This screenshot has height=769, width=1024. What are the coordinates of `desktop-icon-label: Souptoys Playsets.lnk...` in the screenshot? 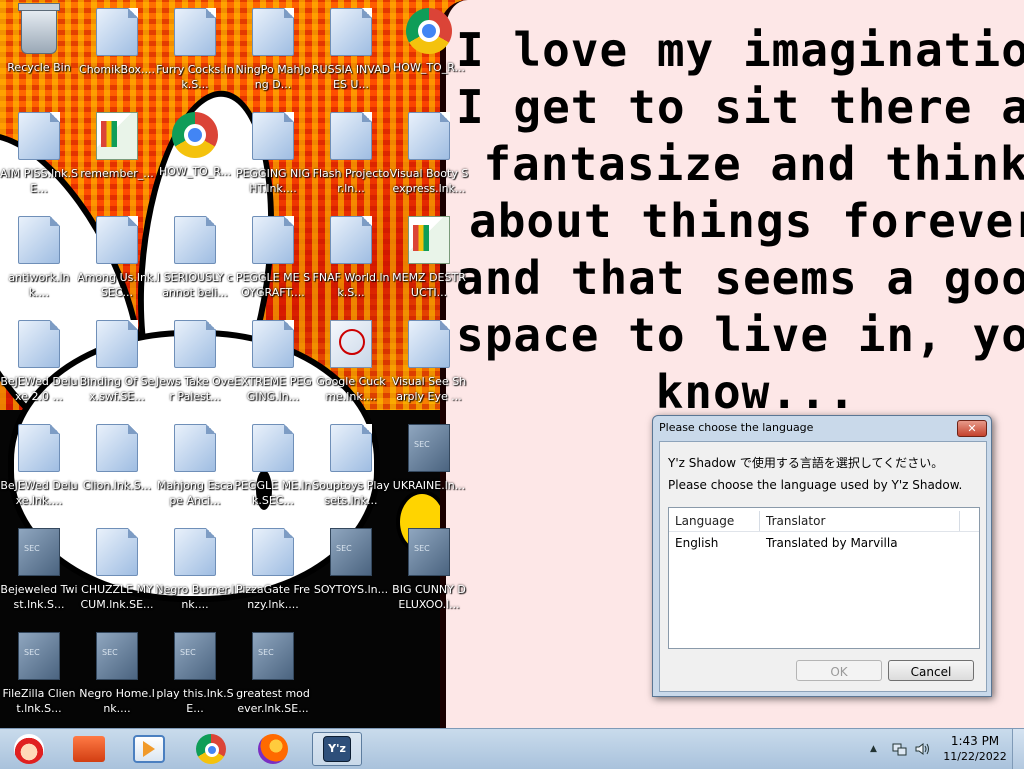 It's located at (351, 493).